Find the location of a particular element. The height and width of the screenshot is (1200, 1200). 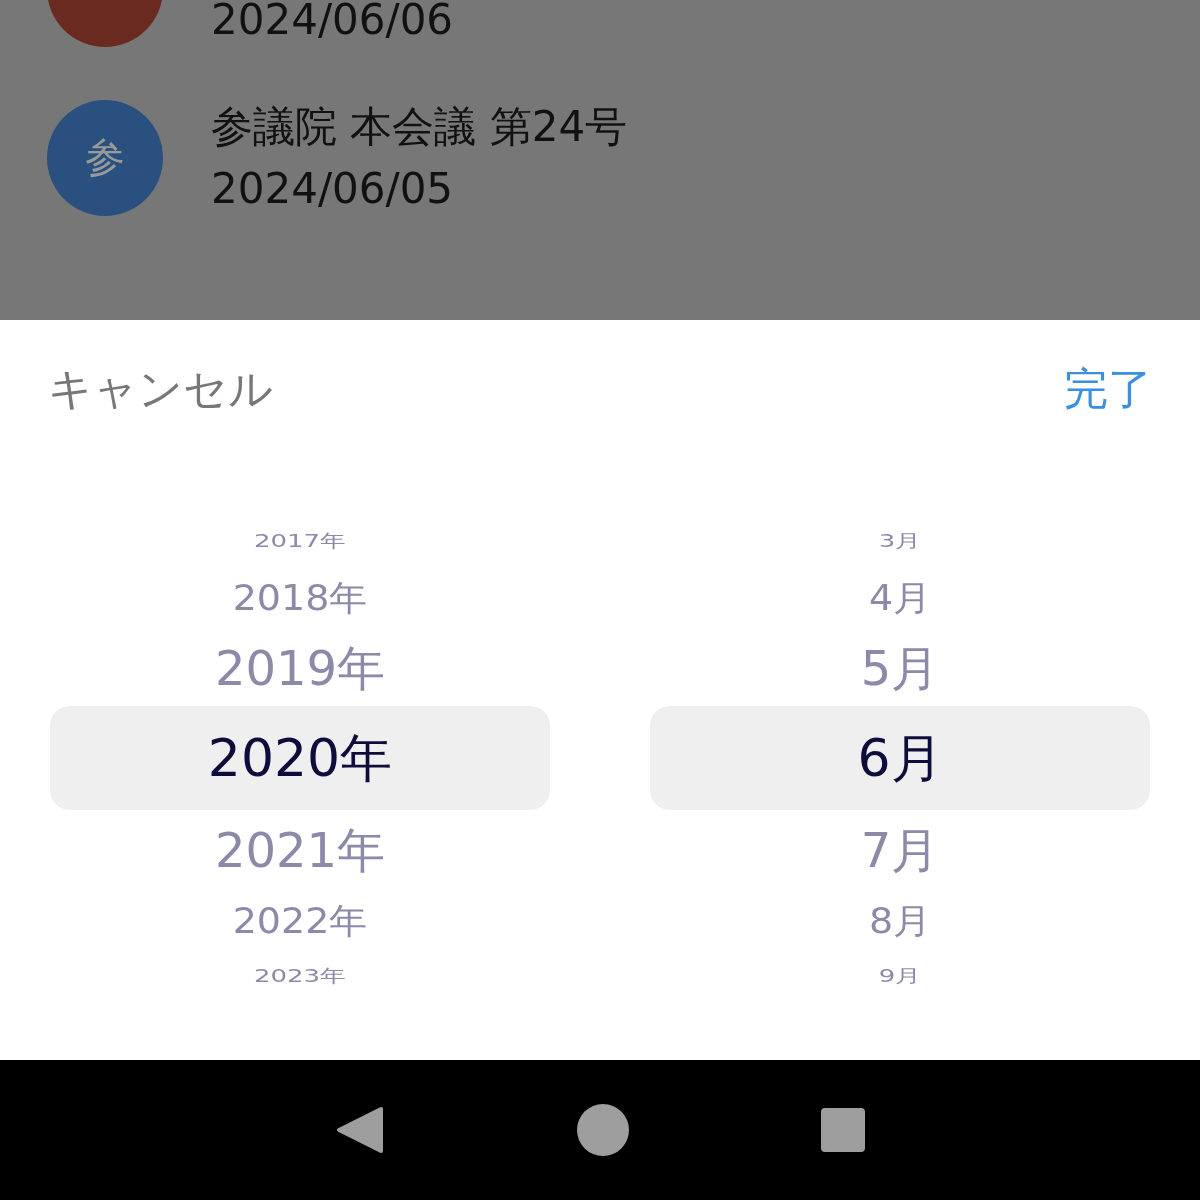

picker-option: 2023年 is located at coordinates (300, 976).